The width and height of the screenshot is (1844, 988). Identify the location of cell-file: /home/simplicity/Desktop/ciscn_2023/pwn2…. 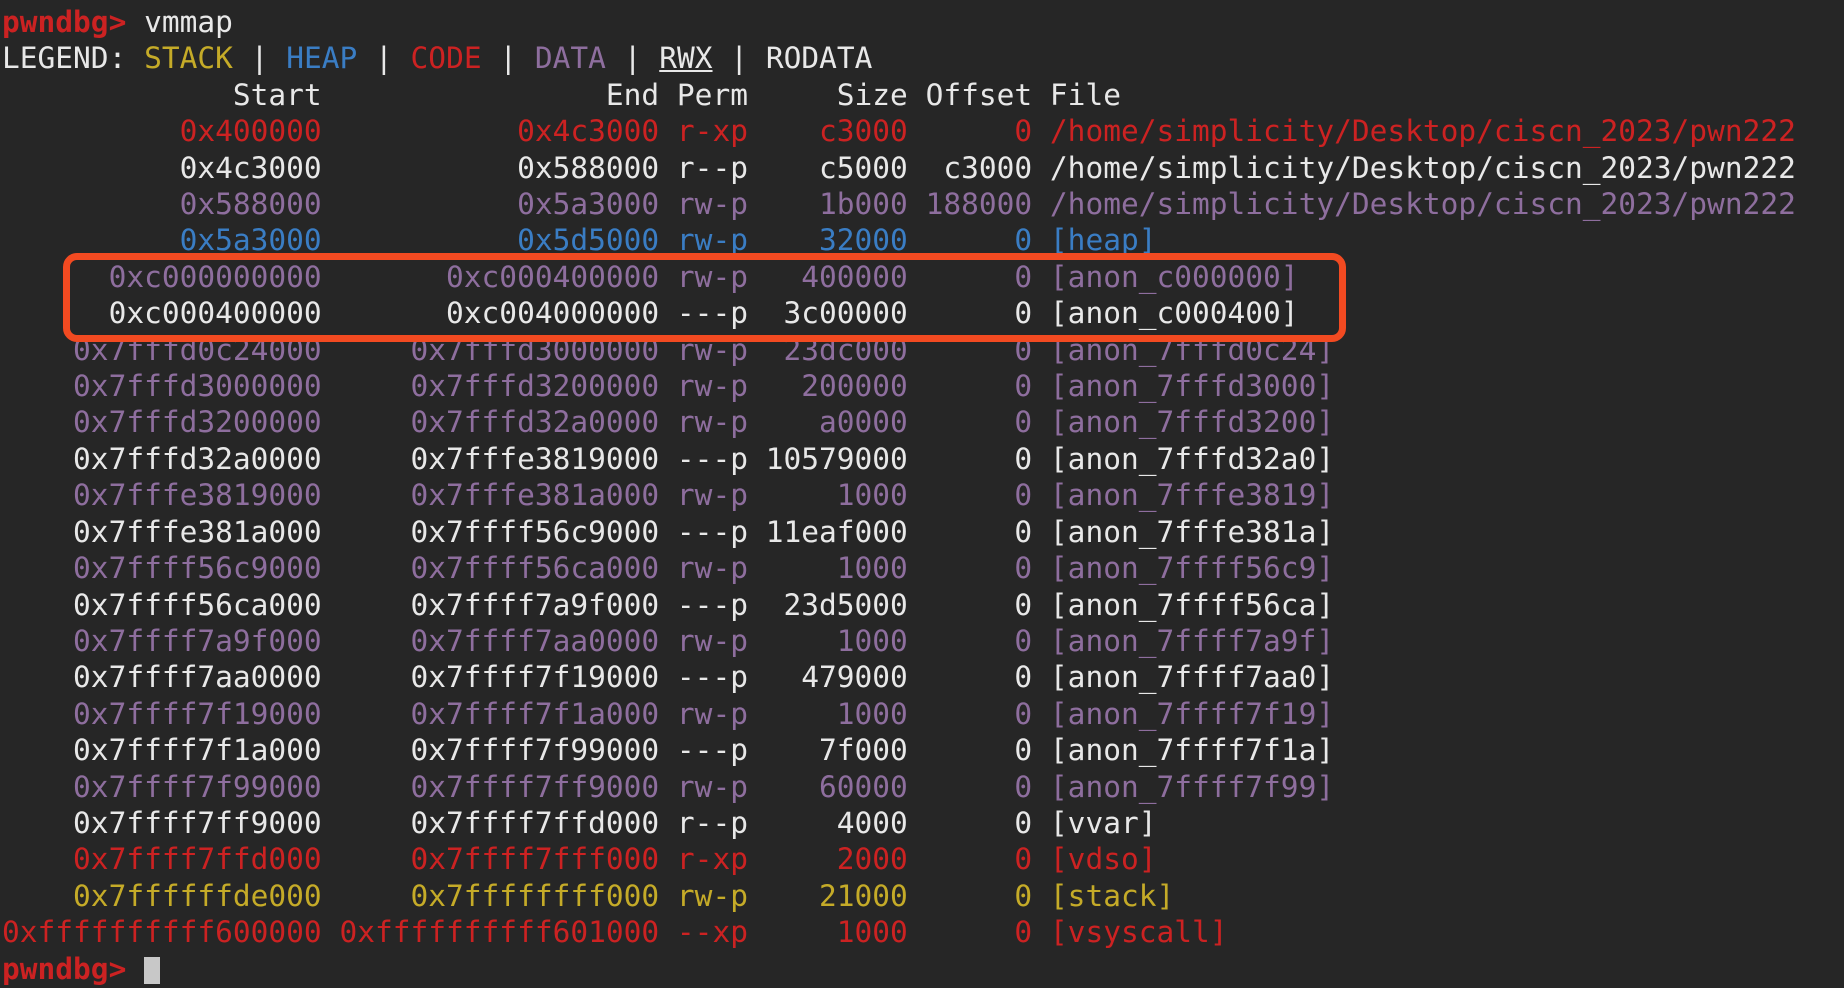
(1414, 167).